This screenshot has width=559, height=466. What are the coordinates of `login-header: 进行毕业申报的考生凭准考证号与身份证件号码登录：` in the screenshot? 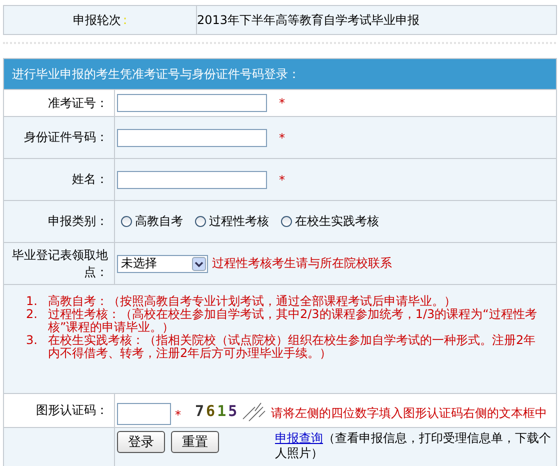 It's located at (280, 74).